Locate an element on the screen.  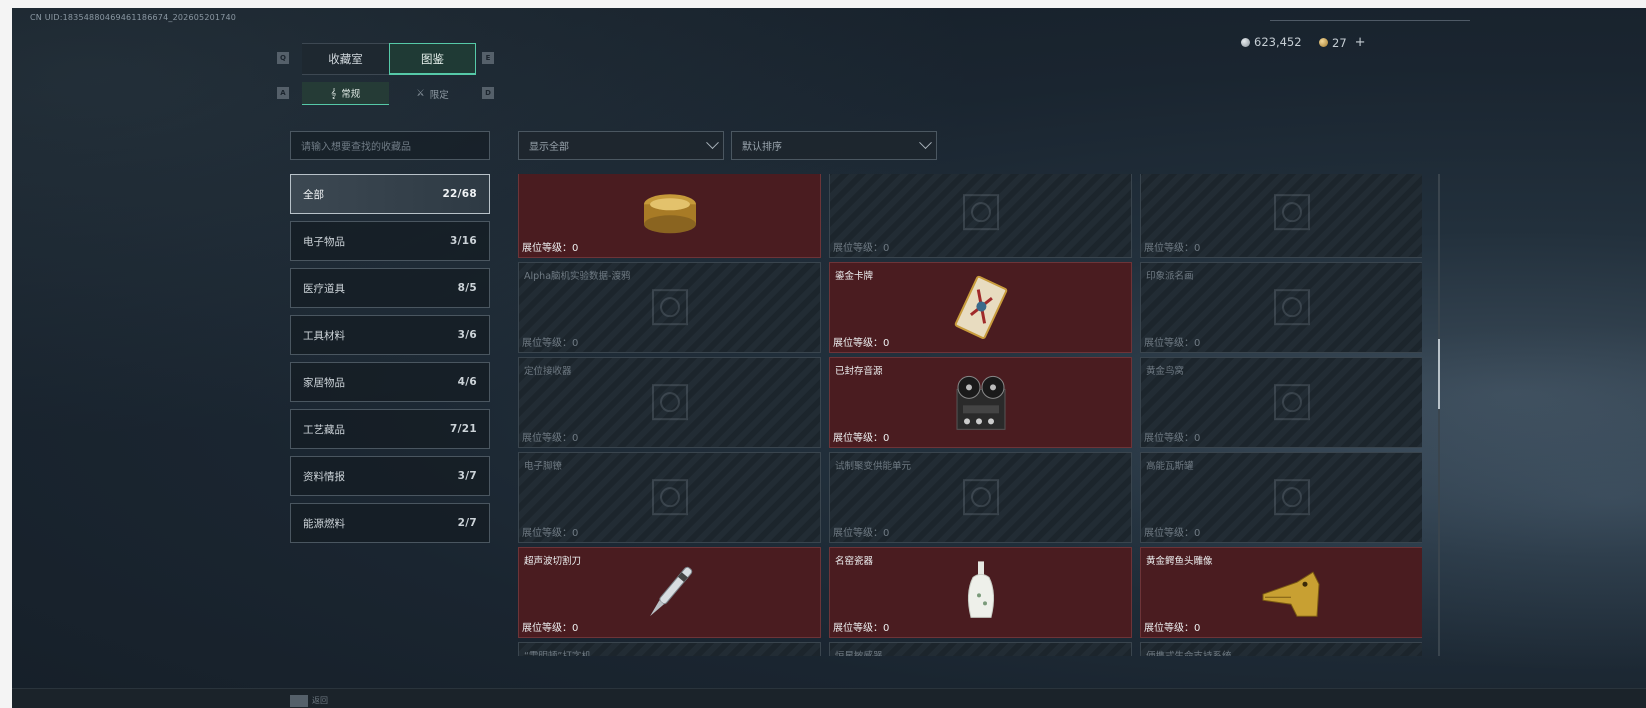
collectible-card: Alpha脑机实验数据-渡鸦 展位等级：0 is located at coordinates (669, 307).